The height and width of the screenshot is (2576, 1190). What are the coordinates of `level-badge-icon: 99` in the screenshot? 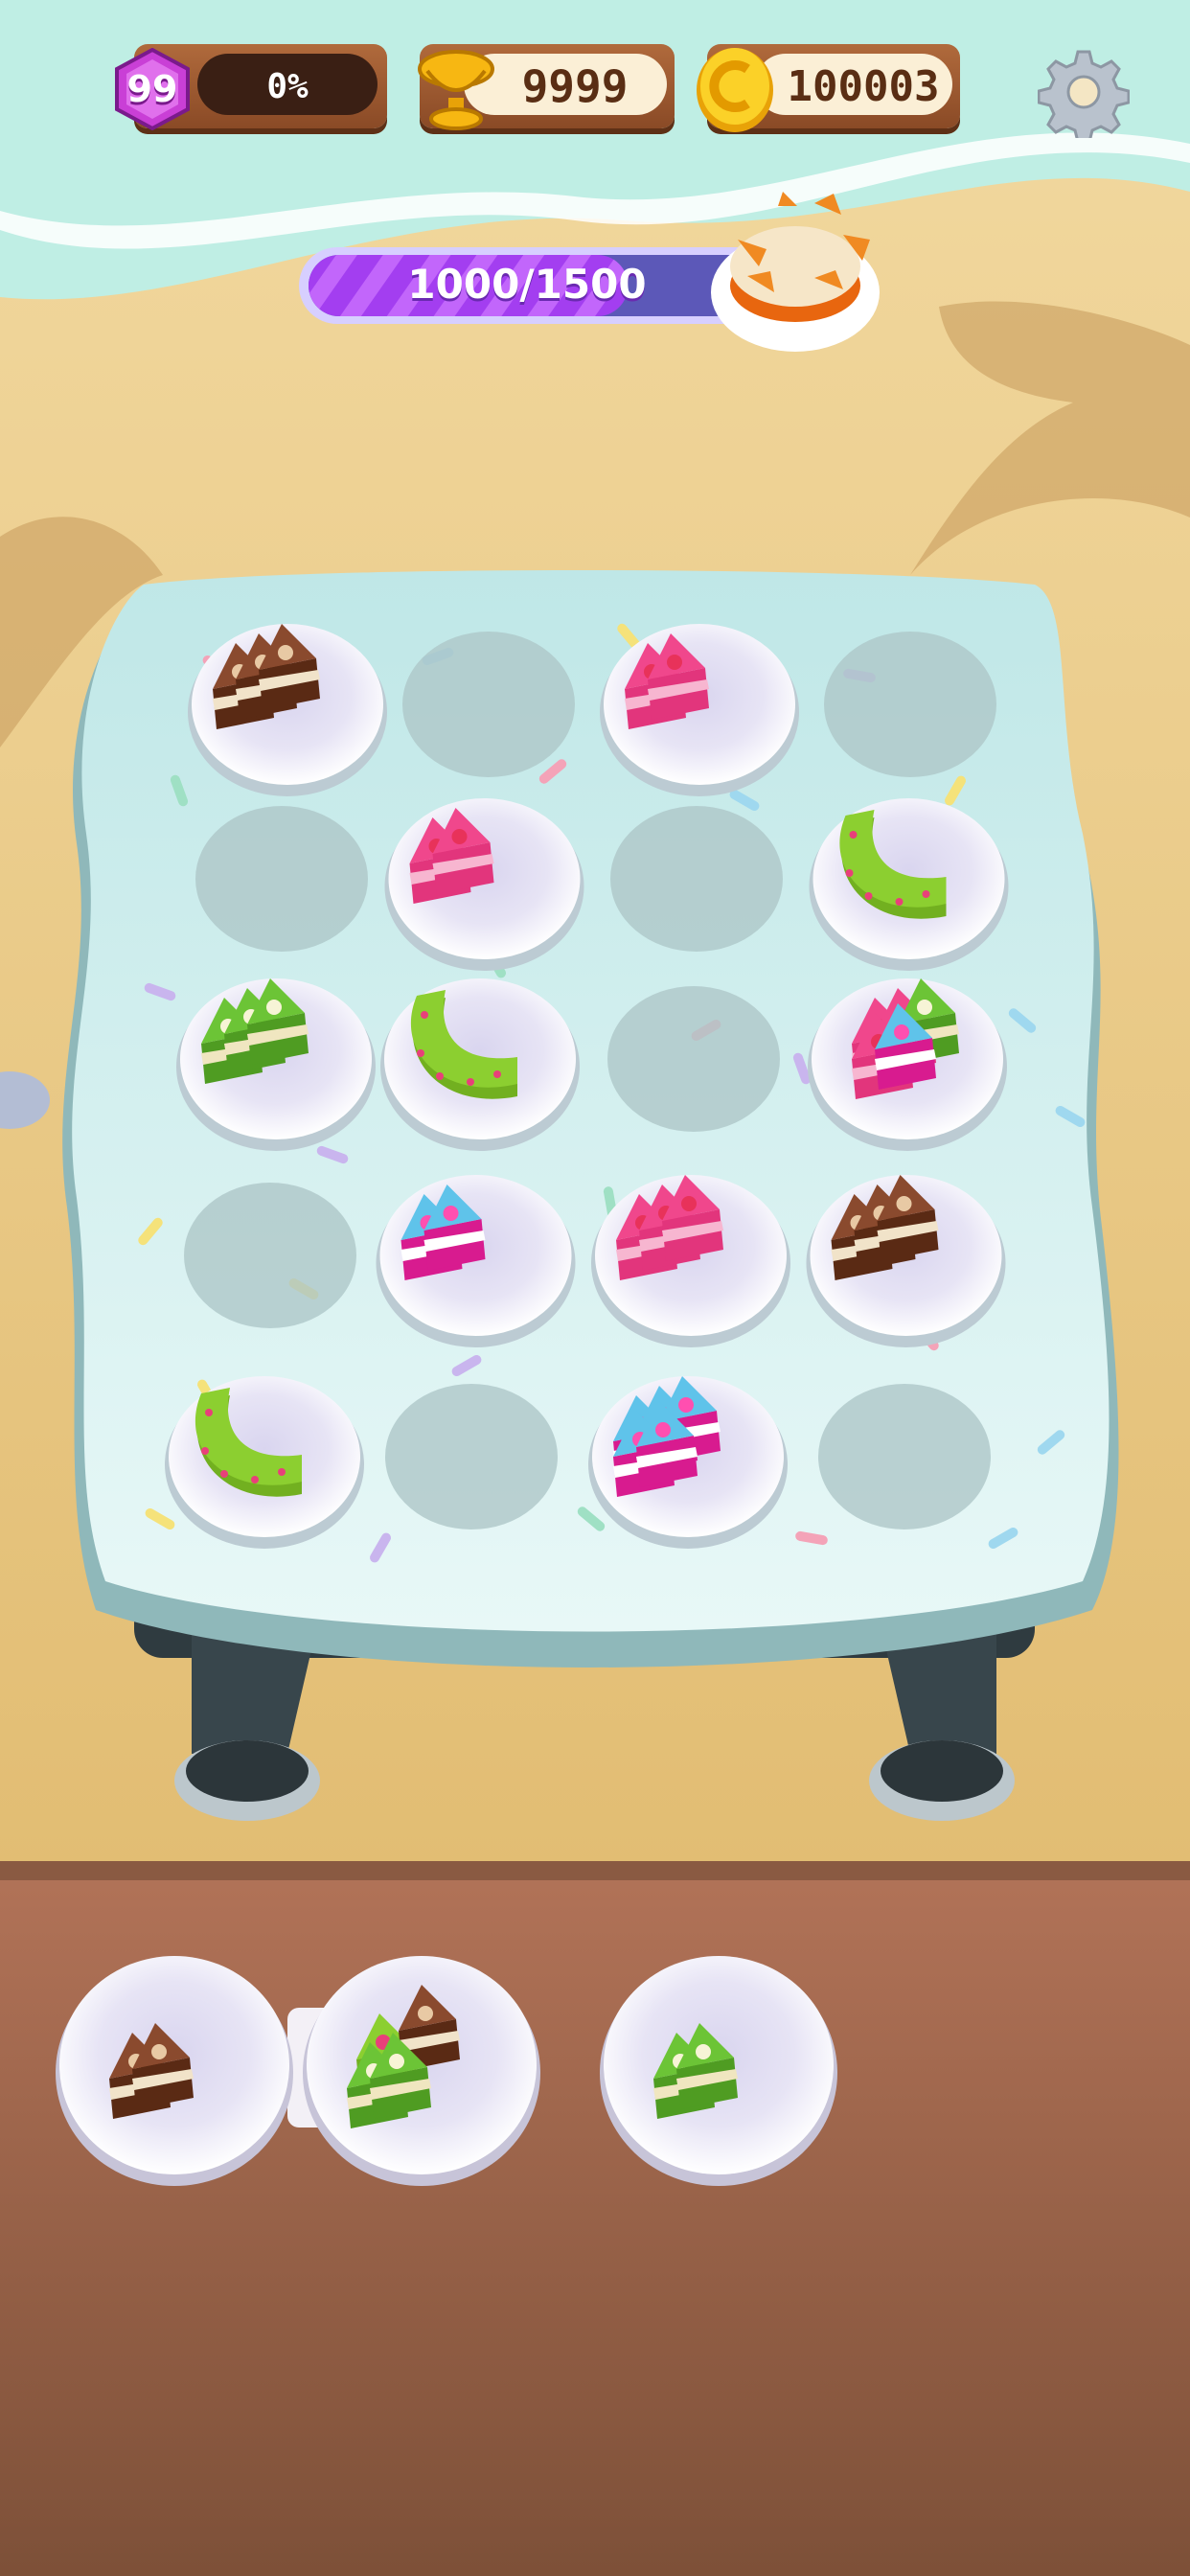 It's located at (152, 89).